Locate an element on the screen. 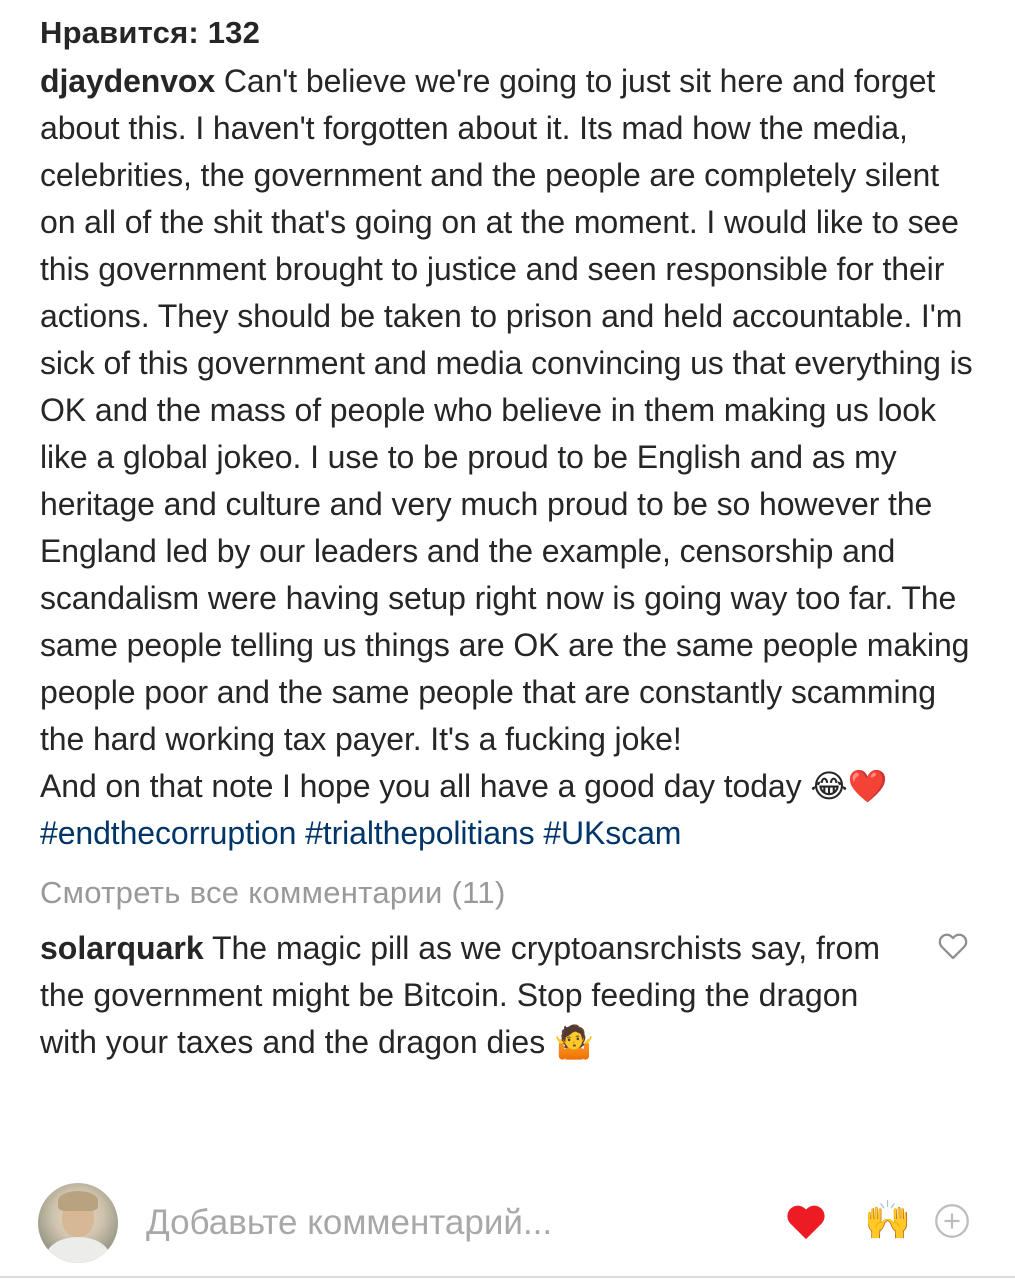 The width and height of the screenshot is (1015, 1280). comment-username: solarquark is located at coordinates (122, 948).